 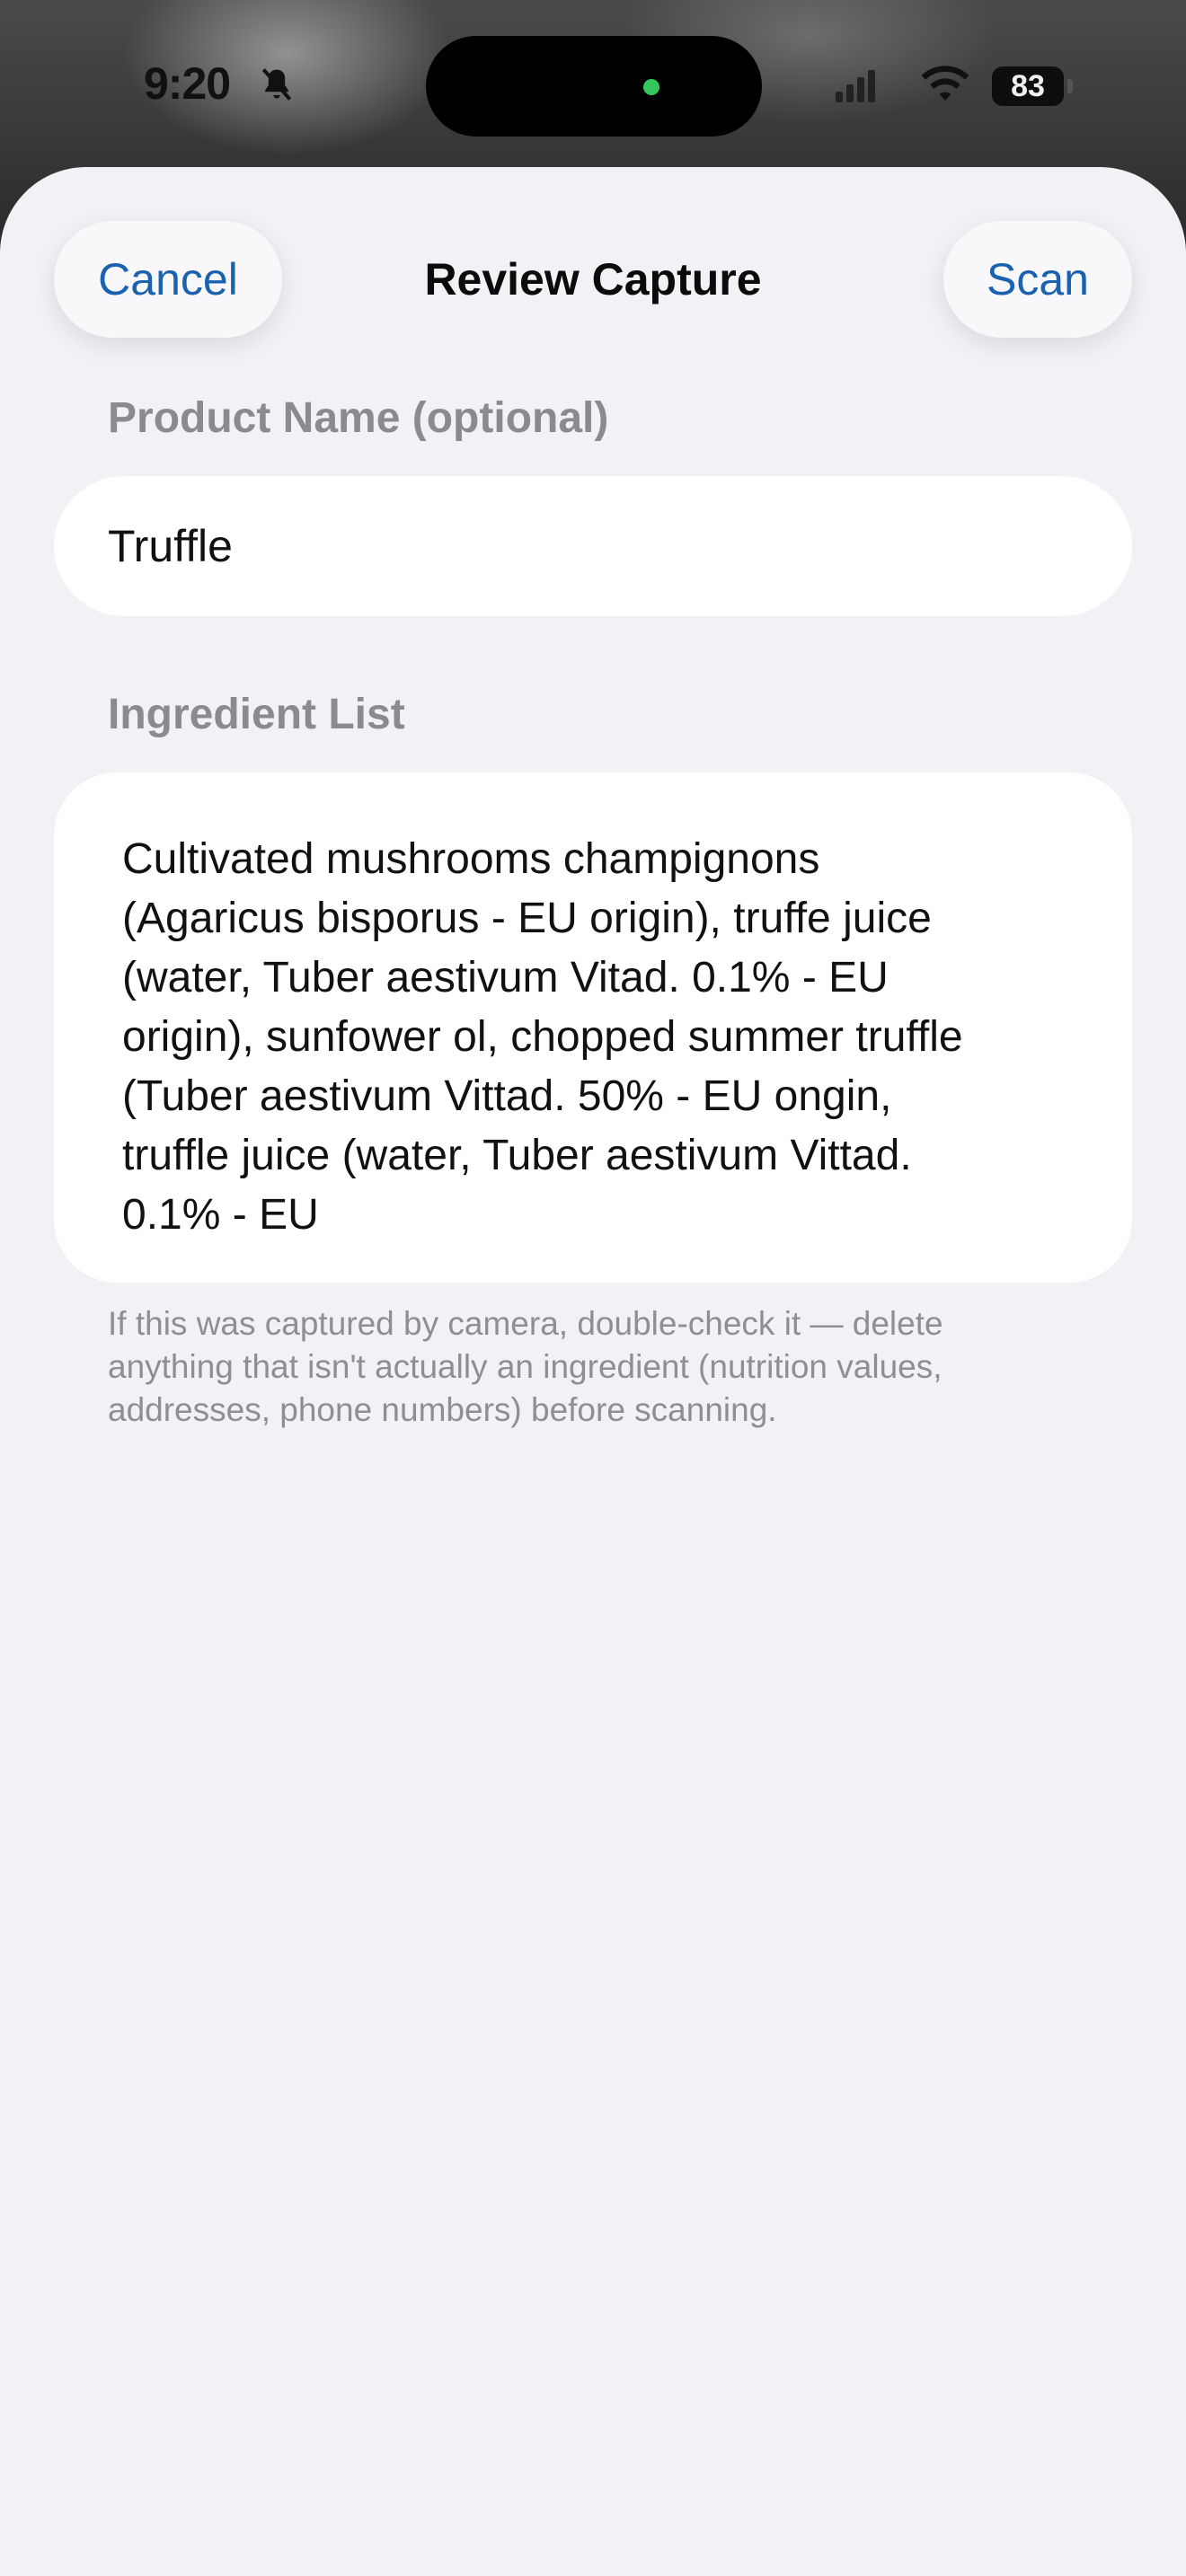 I want to click on product-name-value: Truffle, so click(x=170, y=546).